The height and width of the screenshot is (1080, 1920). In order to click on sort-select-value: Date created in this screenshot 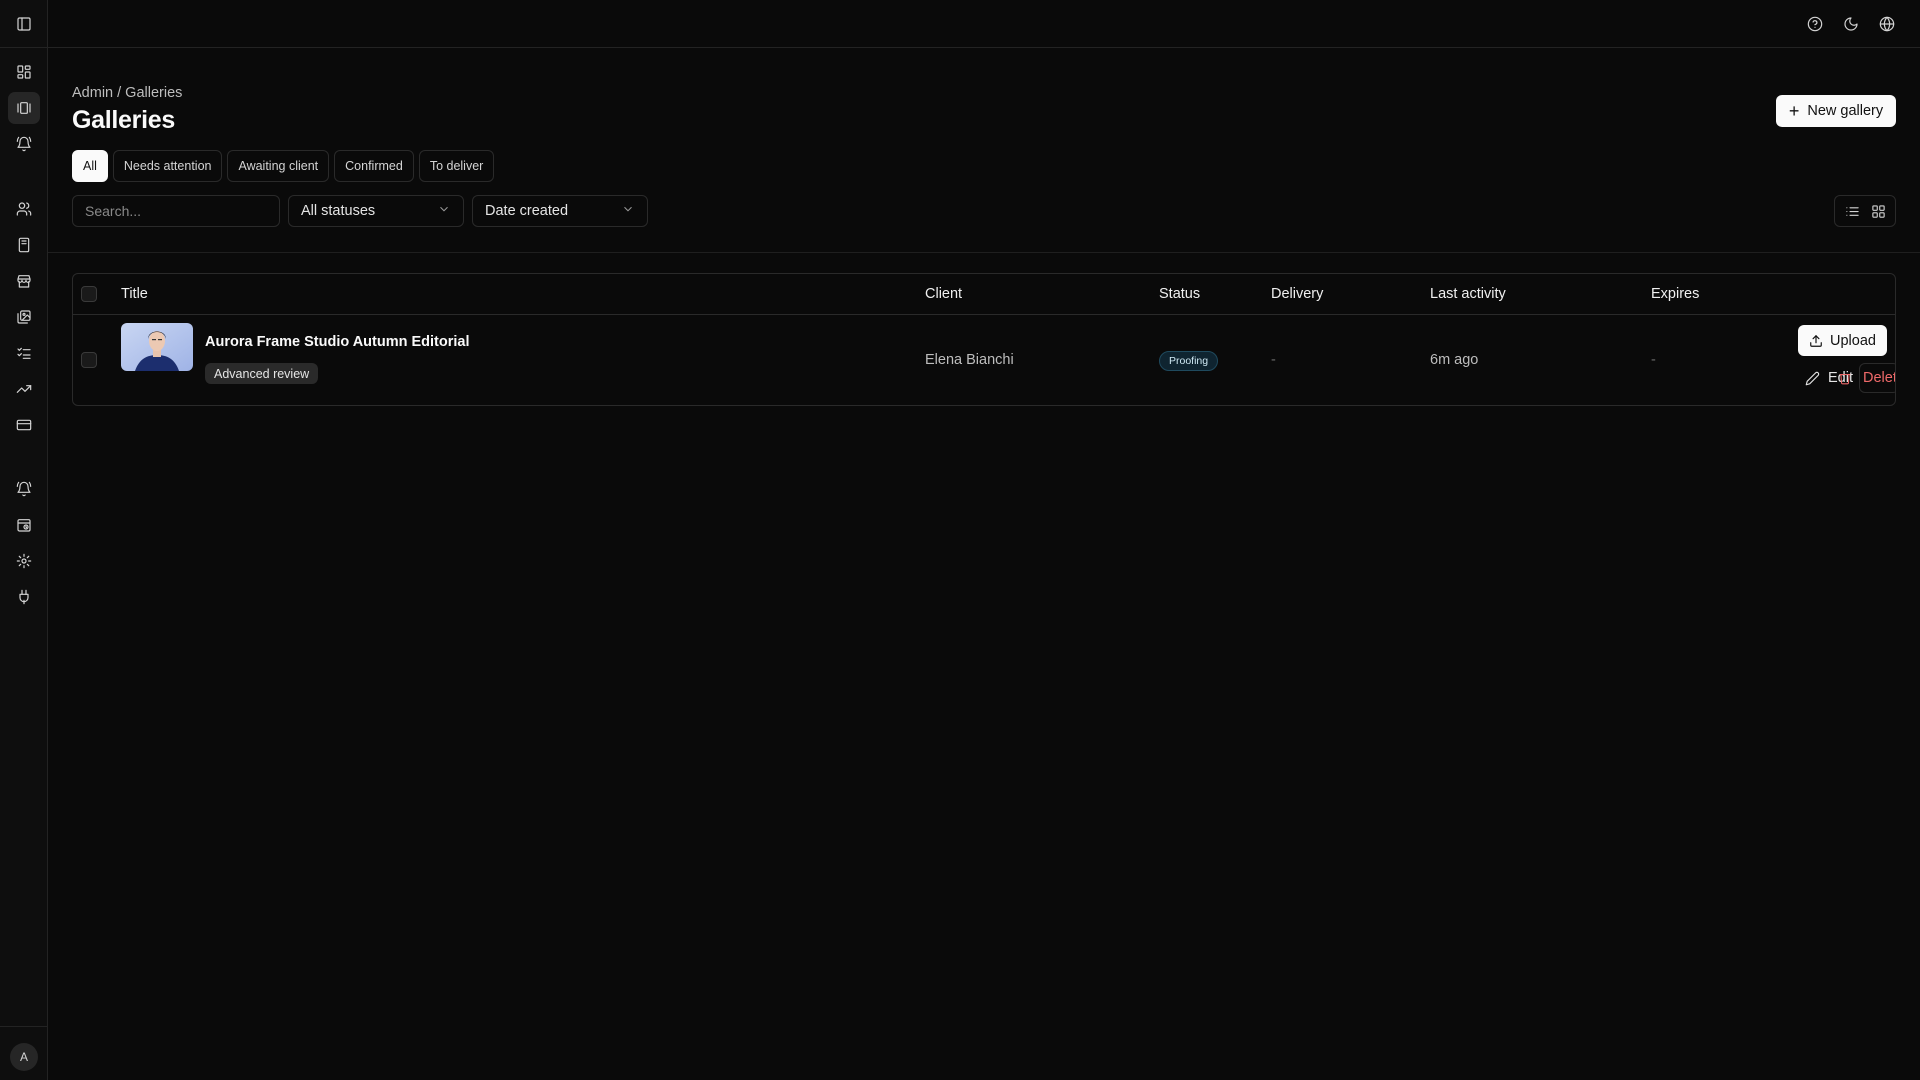, I will do `click(527, 211)`.